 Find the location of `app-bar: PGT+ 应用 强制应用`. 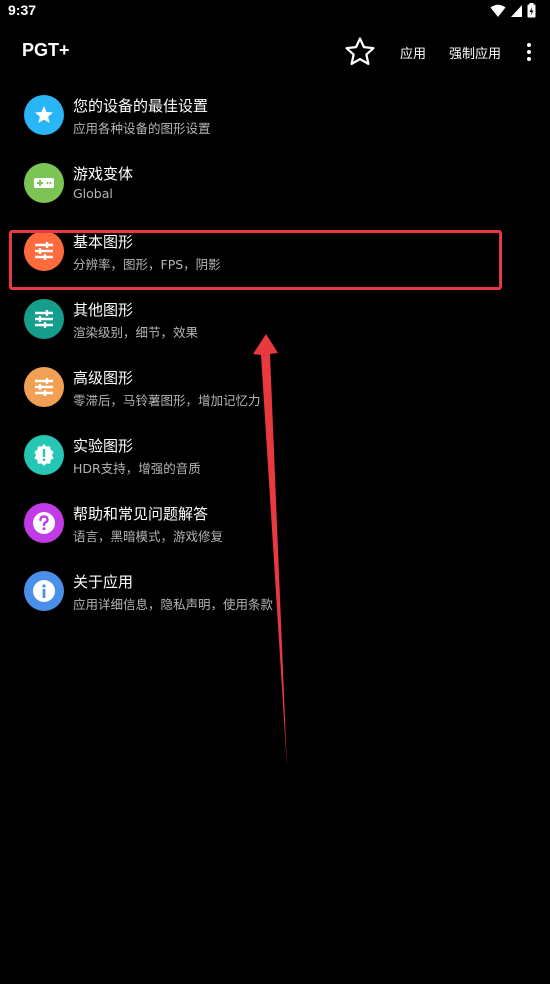

app-bar: PGT+ 应用 强制应用 is located at coordinates (275, 52).